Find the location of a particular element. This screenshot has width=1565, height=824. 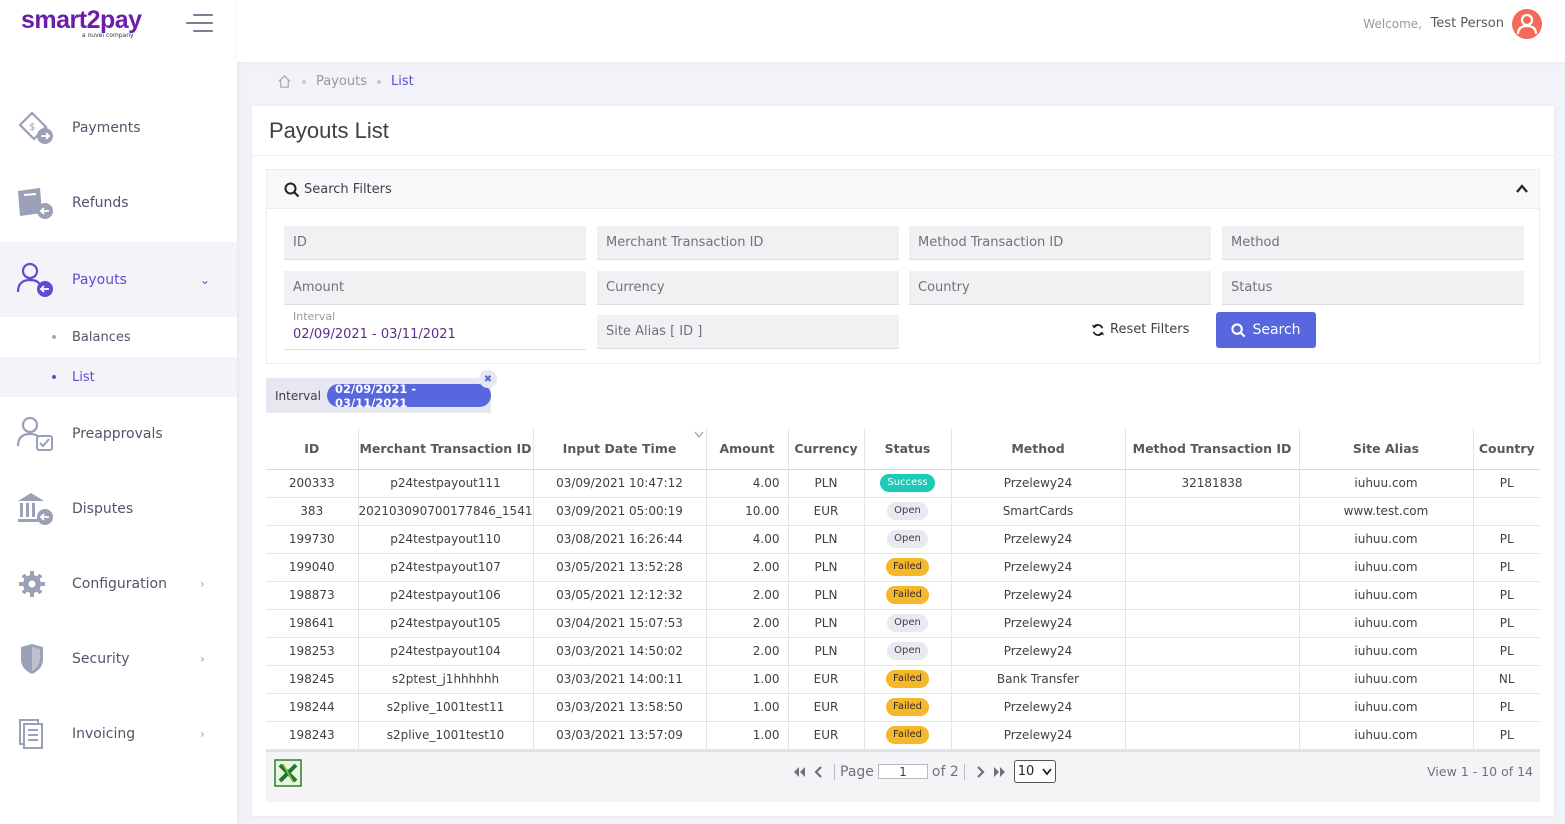

cell-id: 200333 is located at coordinates (312, 483).